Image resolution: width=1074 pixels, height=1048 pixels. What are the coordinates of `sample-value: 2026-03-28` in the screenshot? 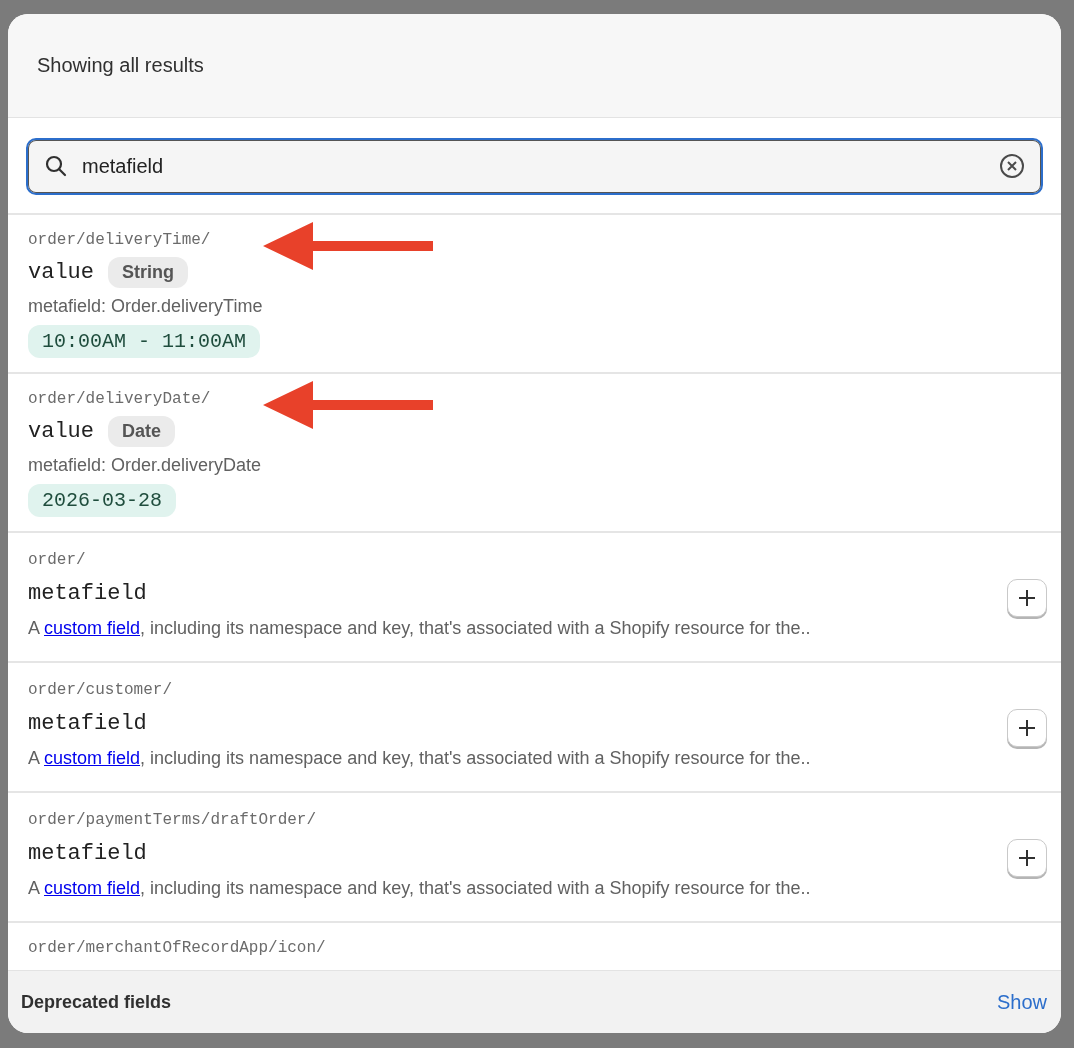 It's located at (102, 500).